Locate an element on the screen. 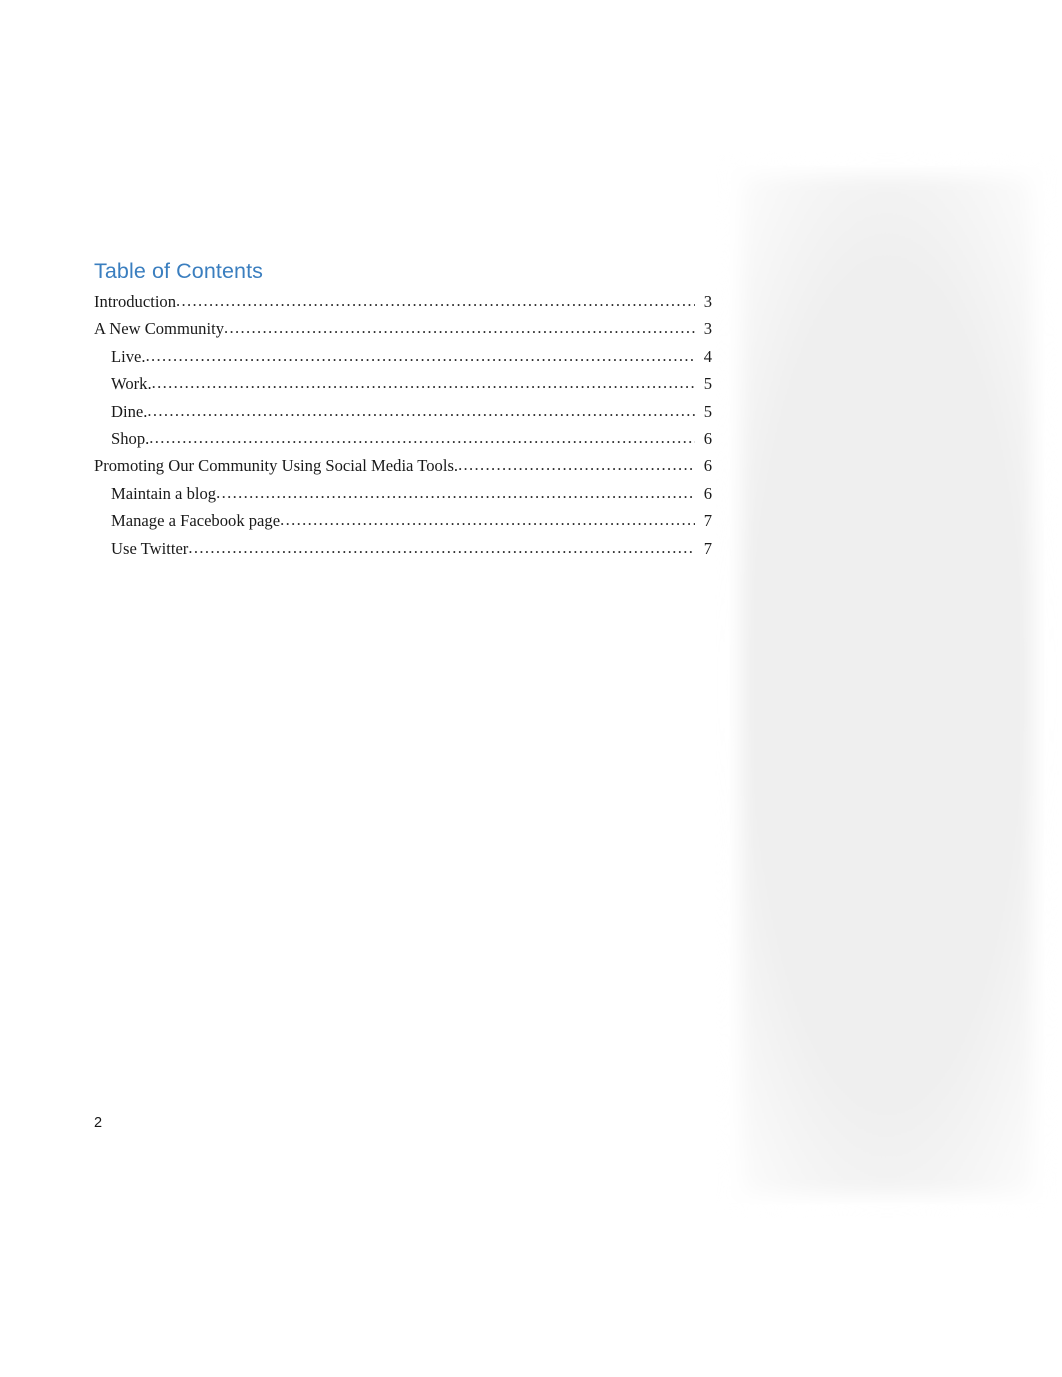 This screenshot has width=1062, height=1377. toc-entry-label: Use Twitter is located at coordinates (150, 548).